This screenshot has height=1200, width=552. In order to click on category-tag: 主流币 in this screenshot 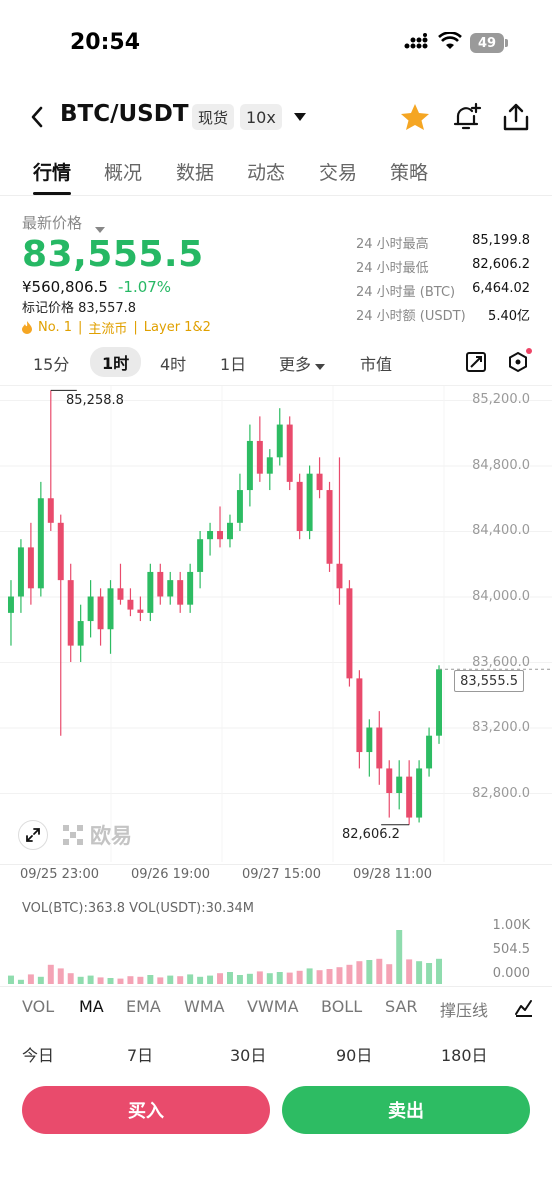, I will do `click(107, 327)`.